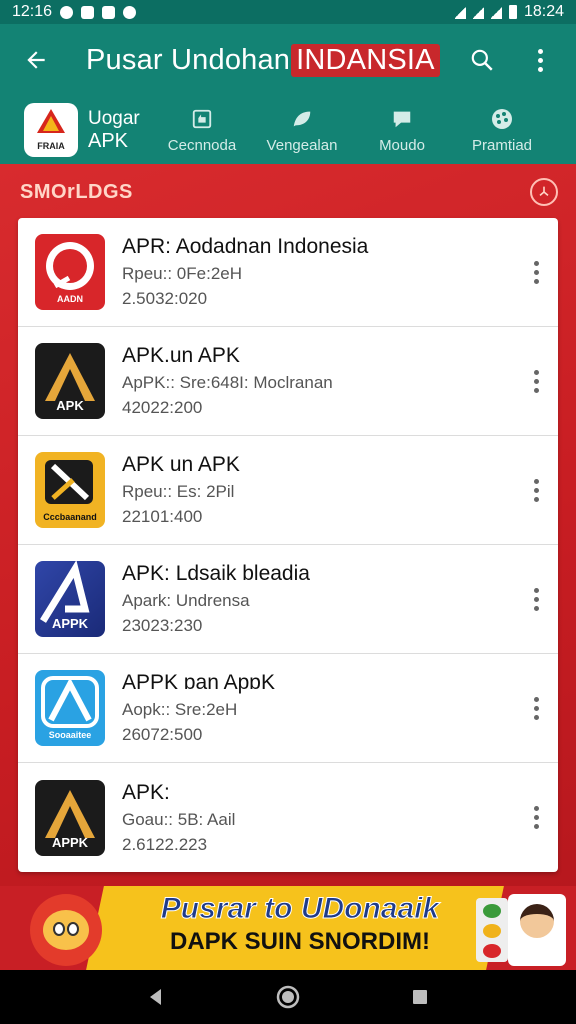 The height and width of the screenshot is (1024, 576). Describe the element at coordinates (496, 12) in the screenshot. I see `signal-2-icon` at that location.